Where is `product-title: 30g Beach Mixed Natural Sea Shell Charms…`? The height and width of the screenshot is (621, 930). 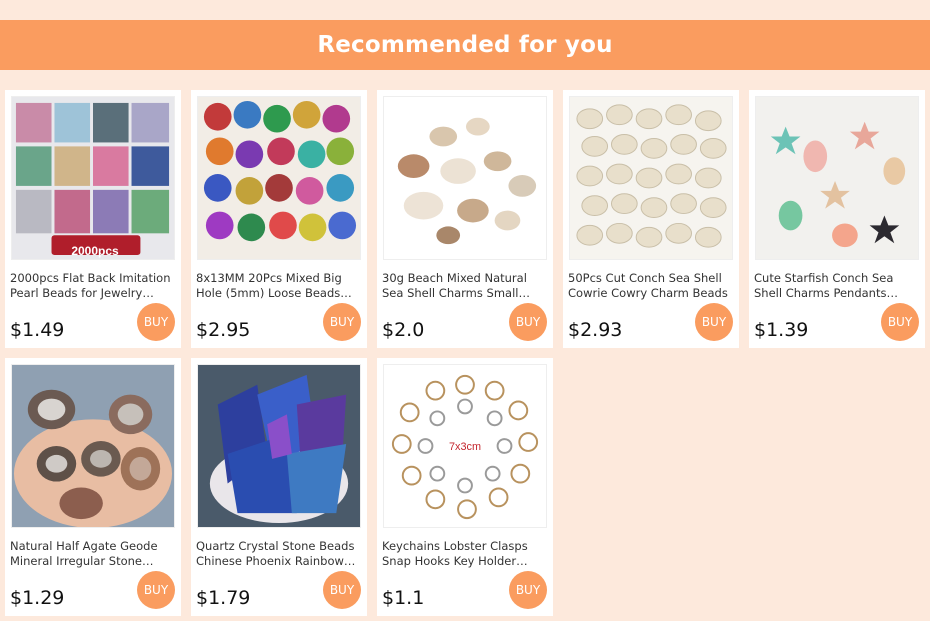
product-title: 30g Beach Mixed Natural Sea Shell Charms… is located at coordinates (465, 286).